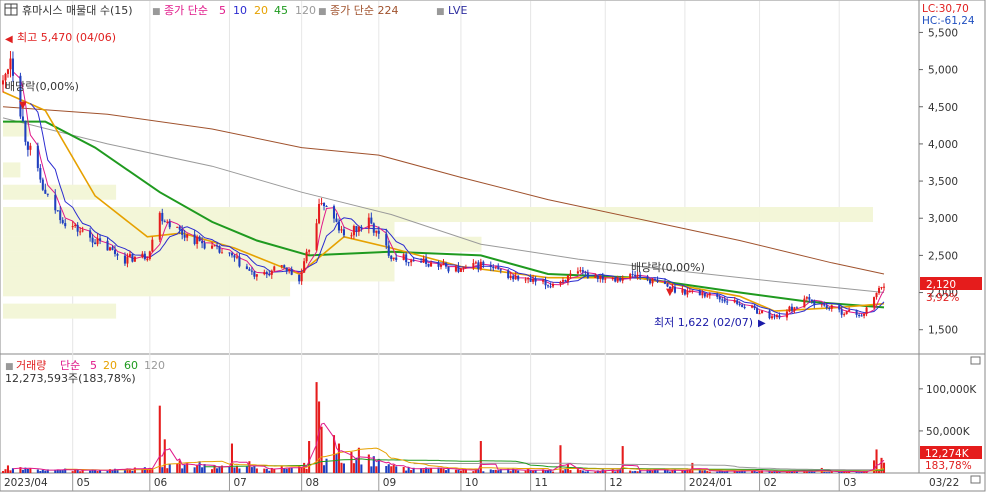 The height and width of the screenshot is (496, 986). Describe the element at coordinates (222, 10) in the screenshot. I see `legend-ma-5: 5` at that location.